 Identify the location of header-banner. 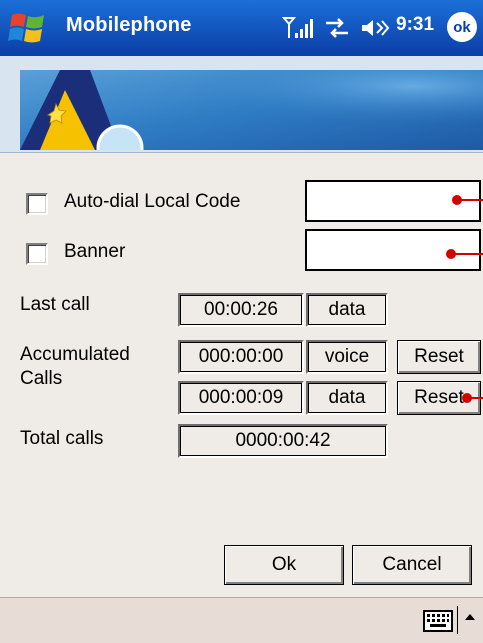
(241, 104).